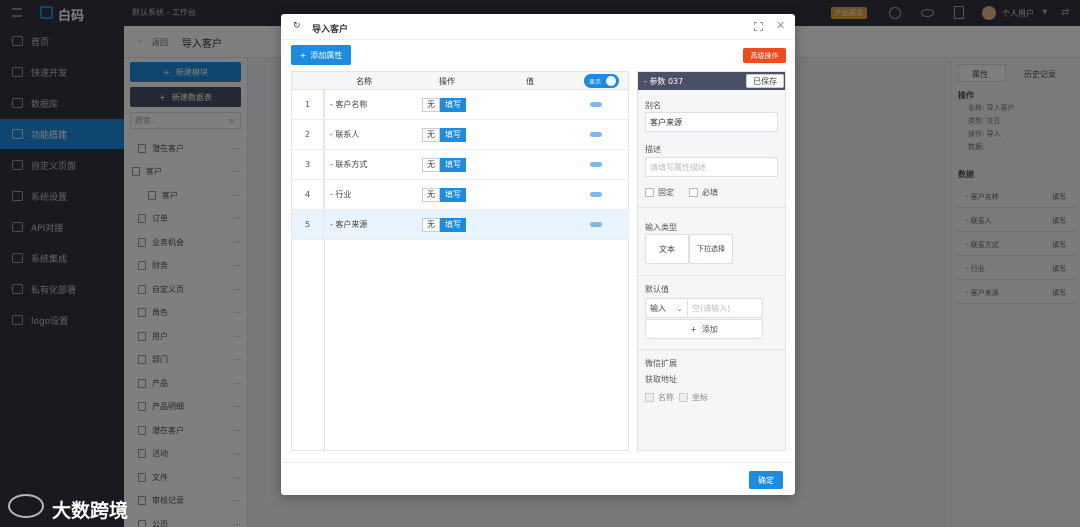 Image resolution: width=1080 pixels, height=527 pixels. What do you see at coordinates (667, 249) in the screenshot?
I see `type-text-option: 文本` at bounding box center [667, 249].